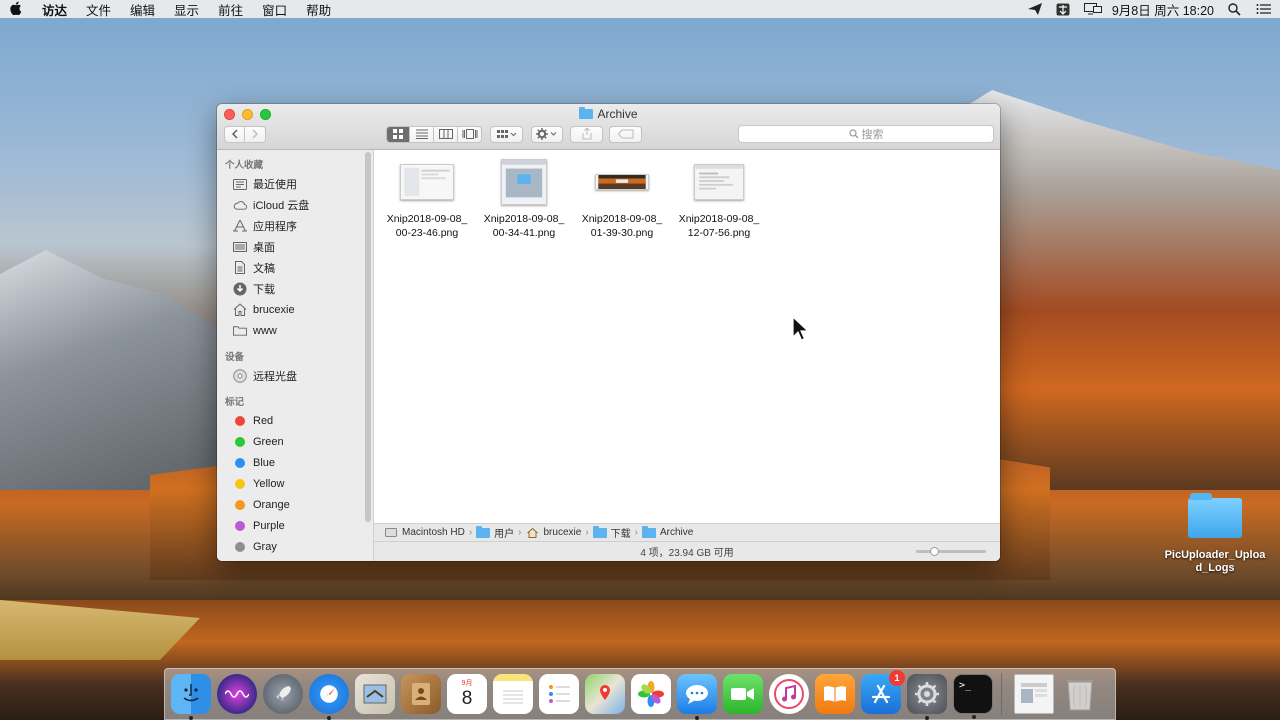 The width and height of the screenshot is (1280, 720). Describe the element at coordinates (255, 134) in the screenshot. I see `forward-button` at that location.